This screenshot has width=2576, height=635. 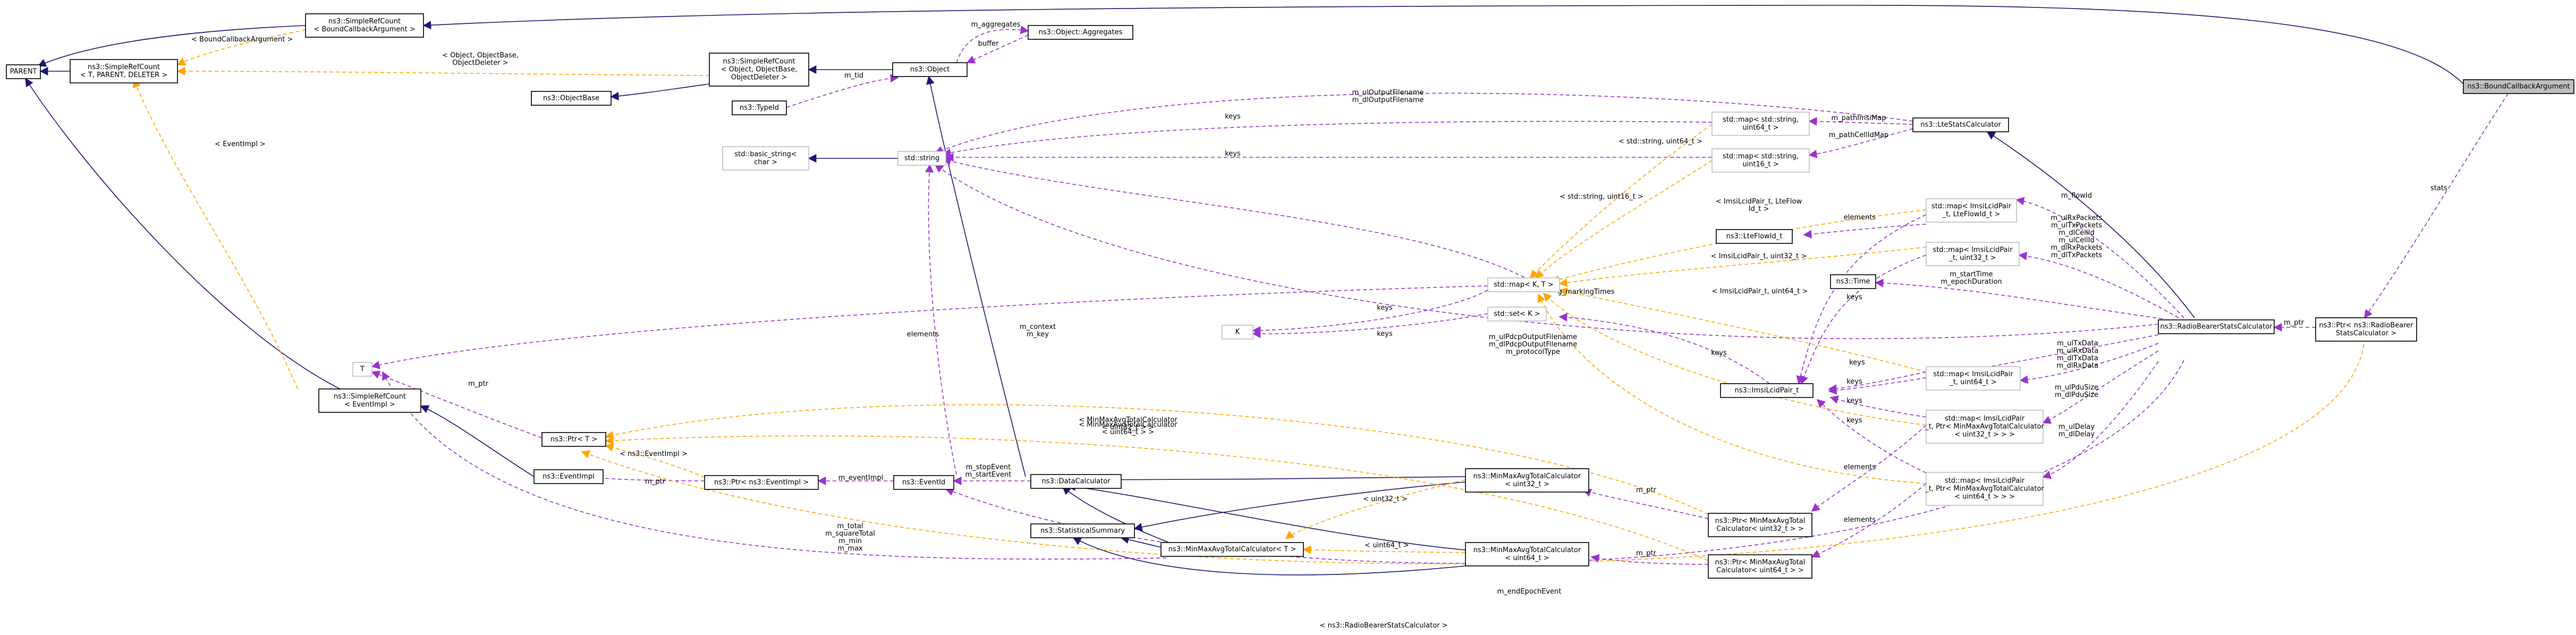 What do you see at coordinates (1038, 334) in the screenshot?
I see `edge-label-line: m_key` at bounding box center [1038, 334].